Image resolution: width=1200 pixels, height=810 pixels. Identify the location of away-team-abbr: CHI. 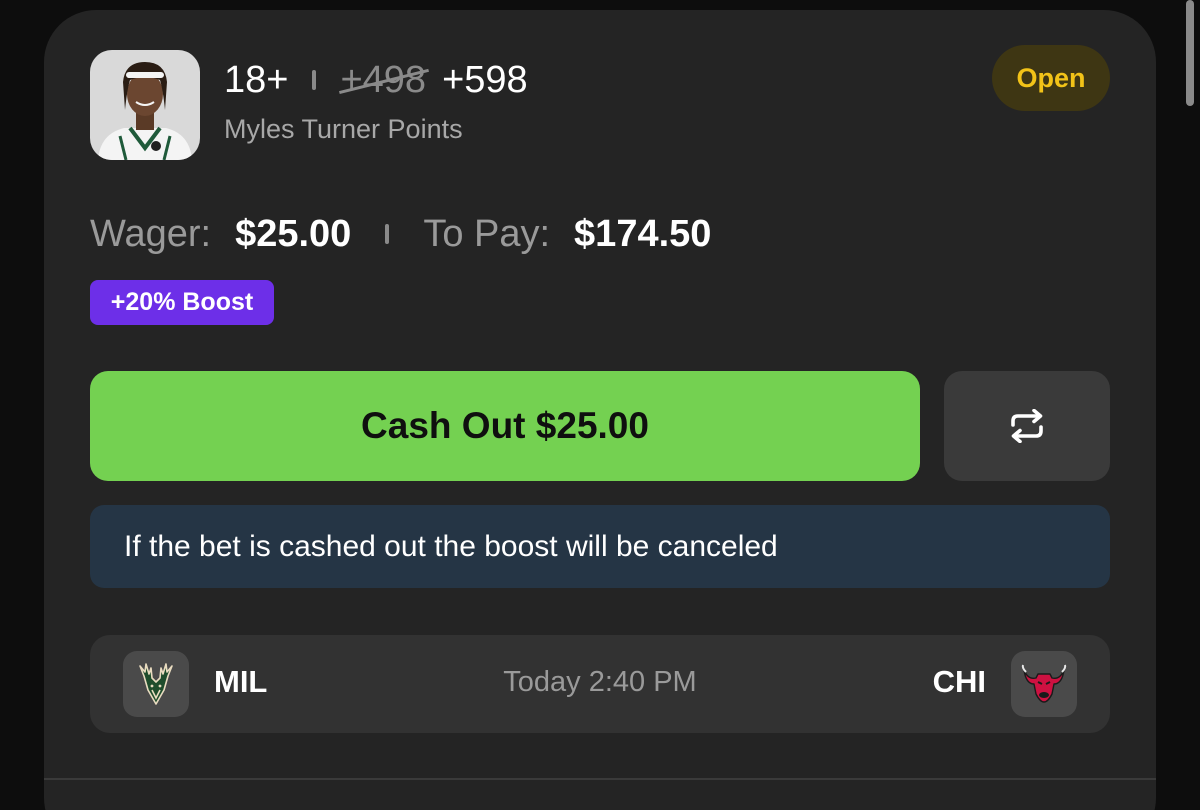
(959, 681).